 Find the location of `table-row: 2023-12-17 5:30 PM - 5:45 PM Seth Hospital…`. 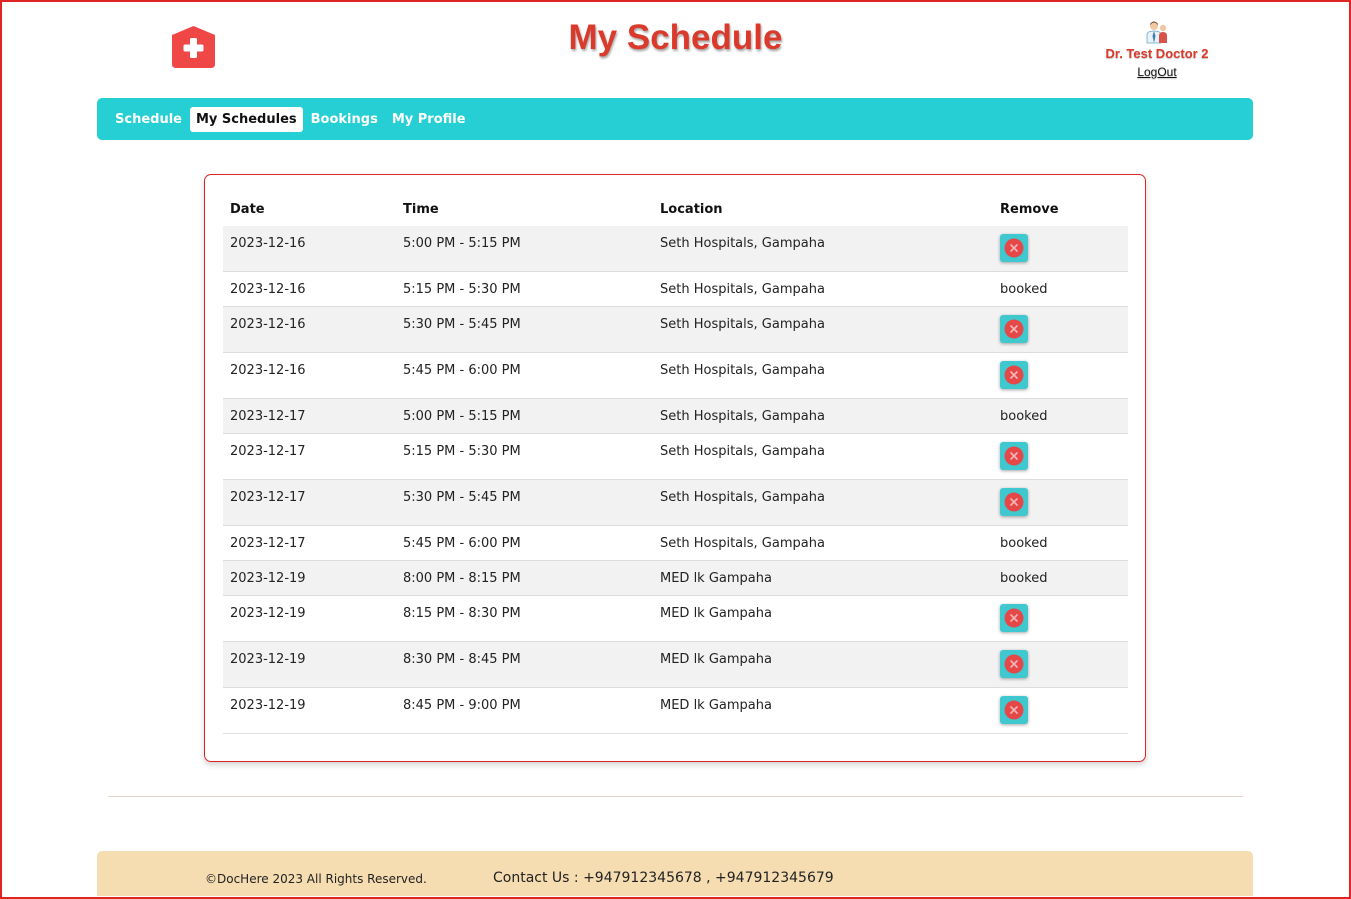

table-row: 2023-12-17 5:30 PM - 5:45 PM Seth Hospital… is located at coordinates (675, 502).